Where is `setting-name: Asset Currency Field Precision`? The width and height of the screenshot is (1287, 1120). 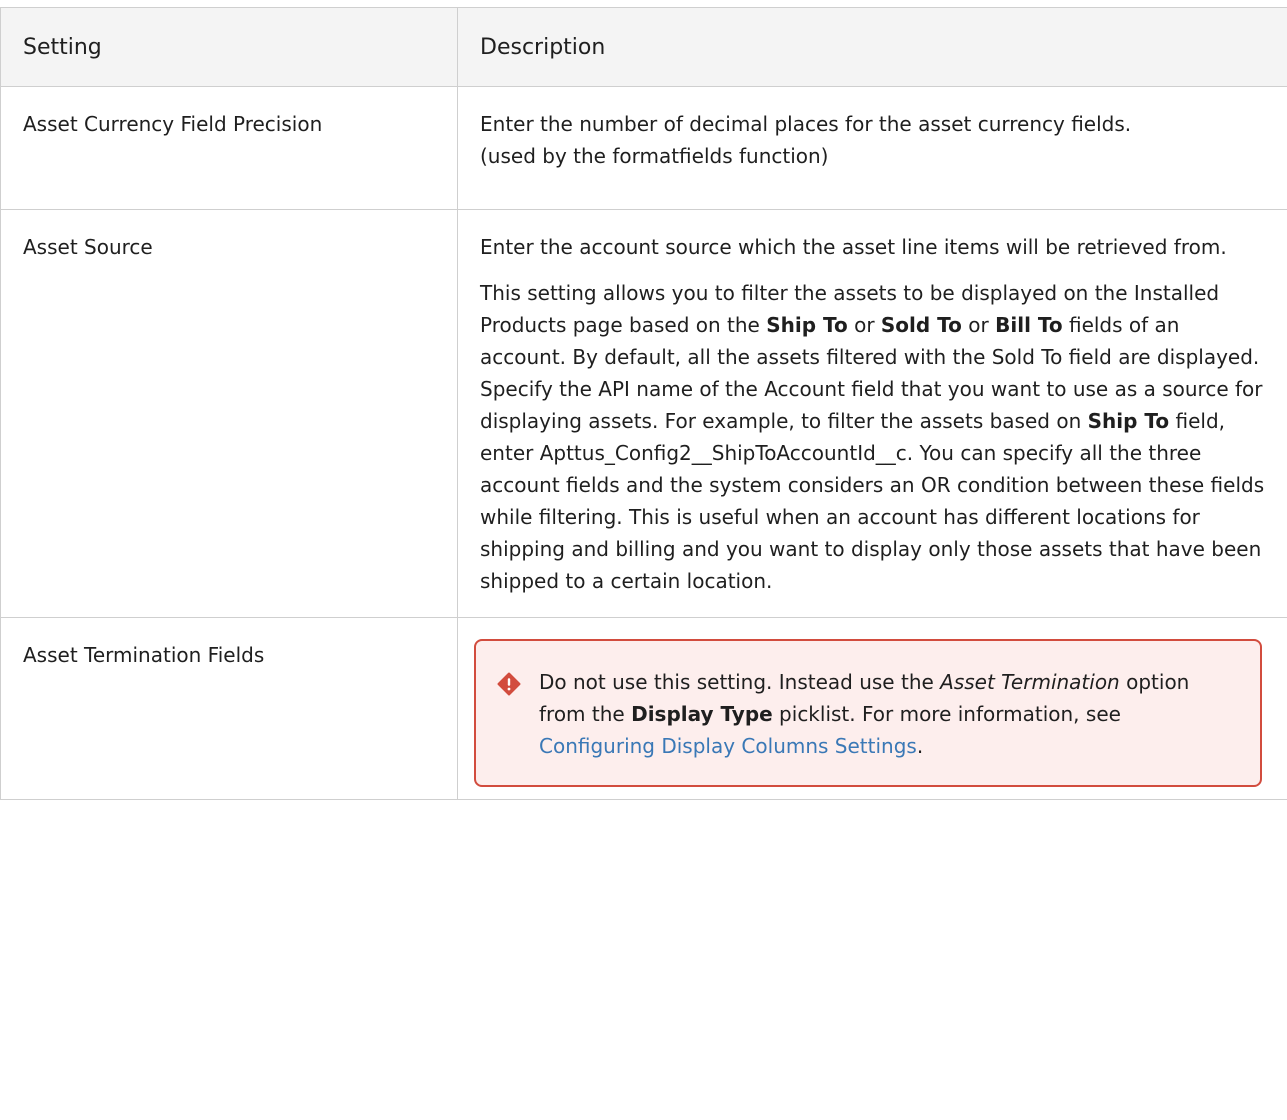 setting-name: Asset Currency Field Precision is located at coordinates (229, 148).